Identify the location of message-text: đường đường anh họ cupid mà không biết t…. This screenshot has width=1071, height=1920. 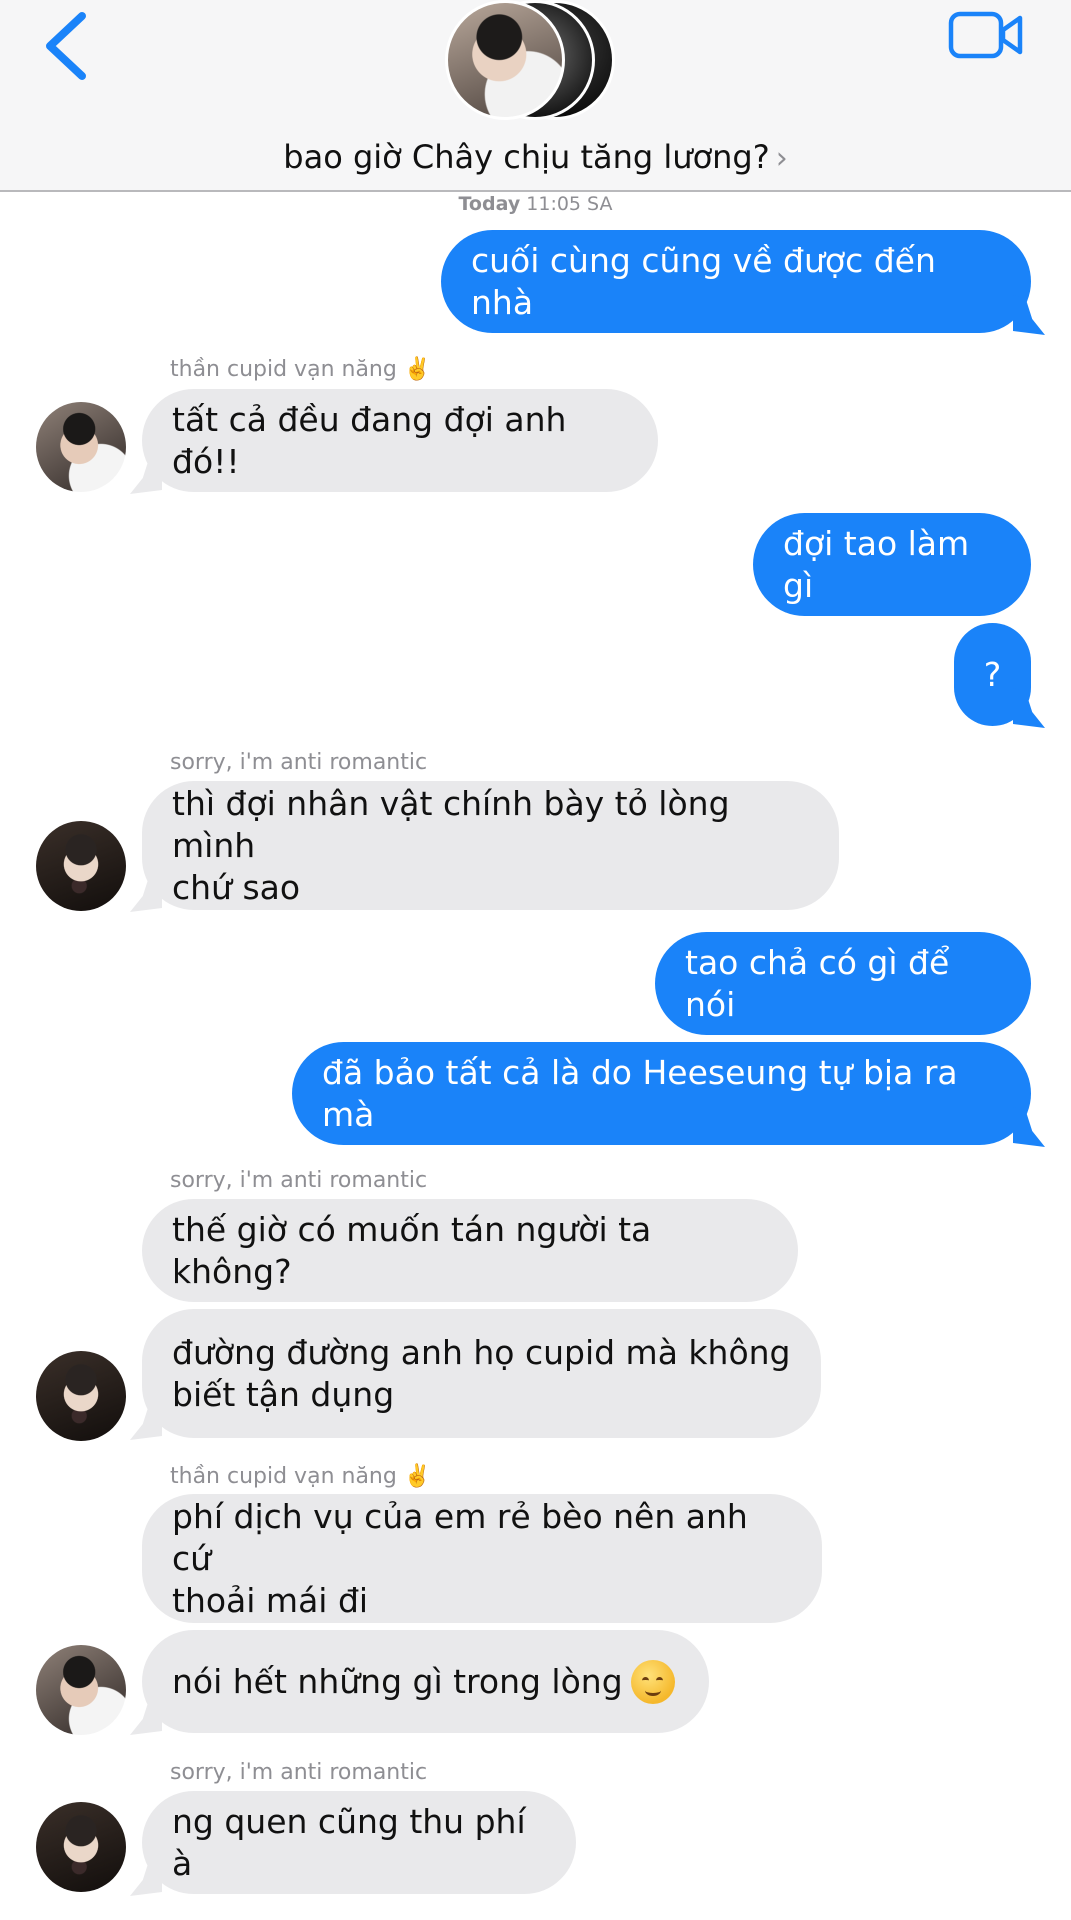
(481, 1373).